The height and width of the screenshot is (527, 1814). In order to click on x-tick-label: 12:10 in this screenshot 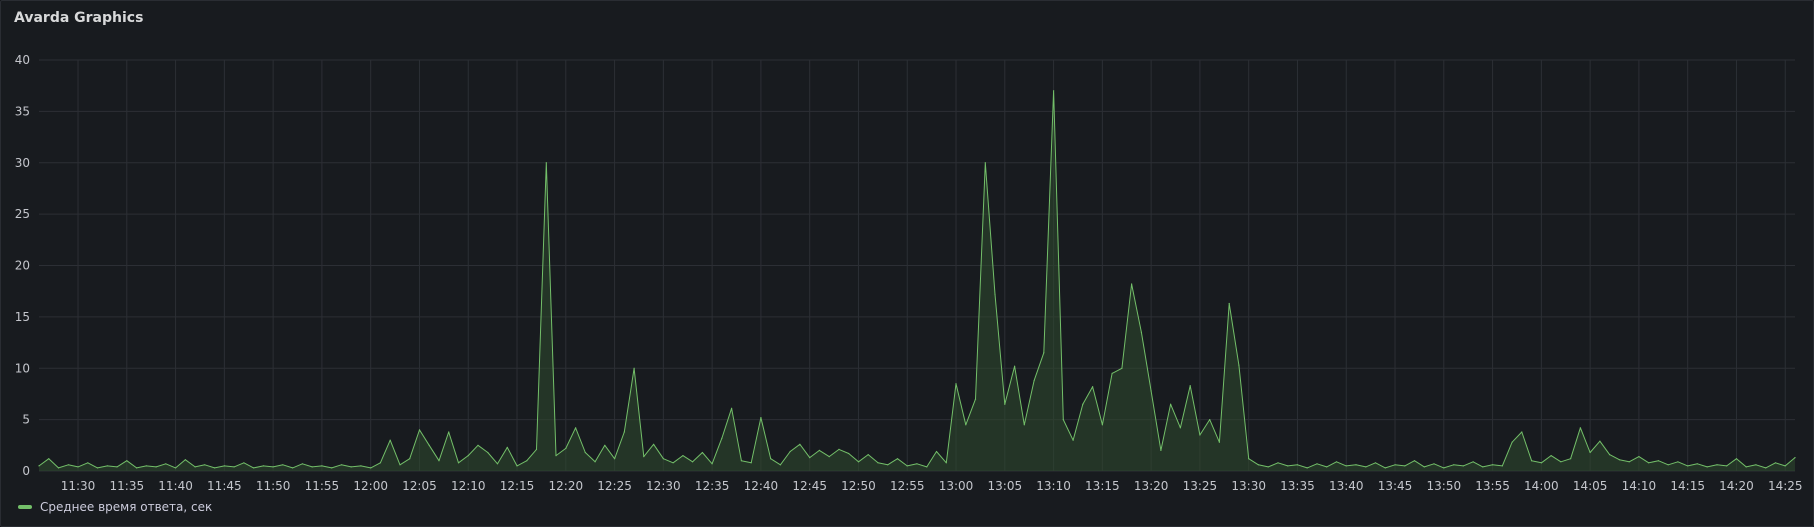, I will do `click(468, 486)`.